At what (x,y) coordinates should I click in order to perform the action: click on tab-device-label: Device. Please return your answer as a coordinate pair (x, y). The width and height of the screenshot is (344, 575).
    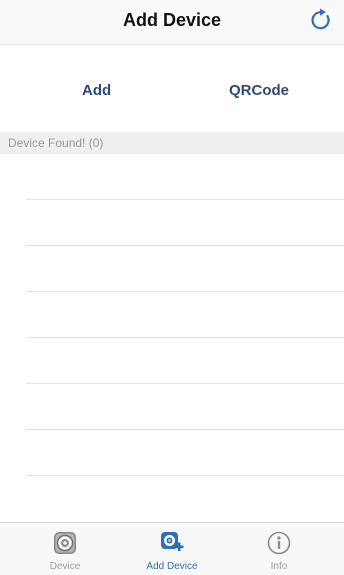
    Looking at the image, I should click on (65, 566).